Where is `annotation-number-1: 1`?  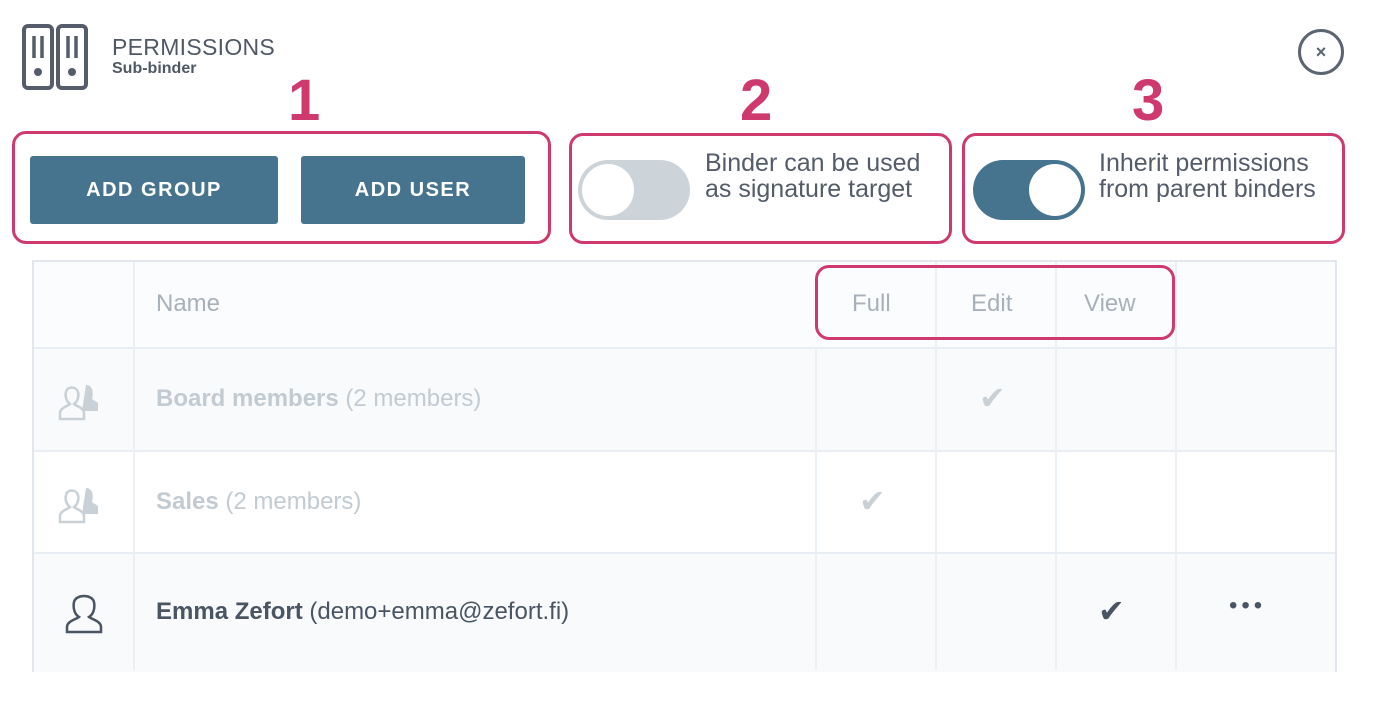 annotation-number-1: 1 is located at coordinates (304, 100).